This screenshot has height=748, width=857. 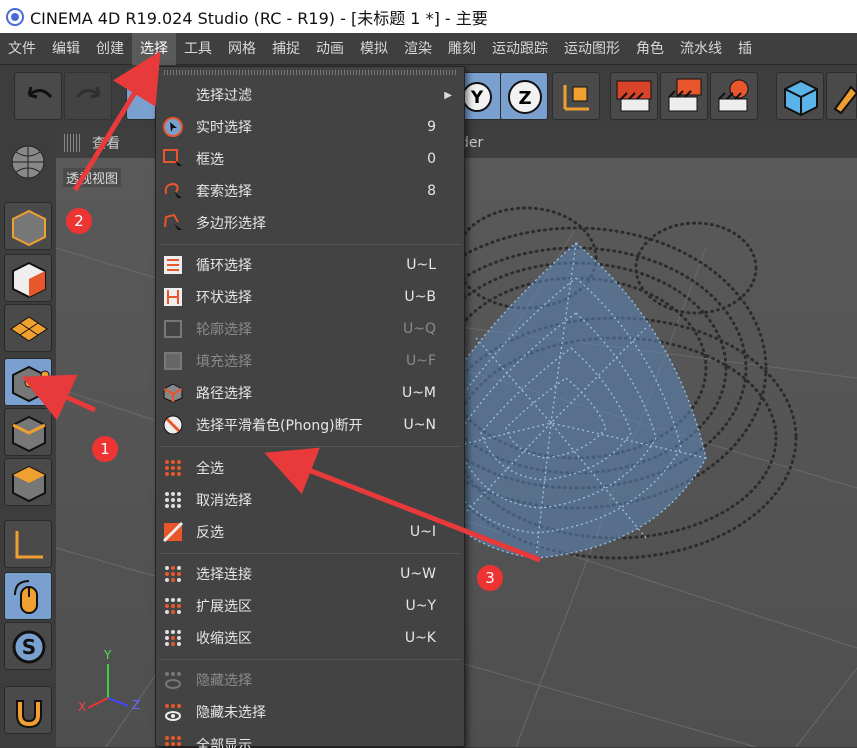 What do you see at coordinates (650, 49) in the screenshot?
I see `menu-character: 角色` at bounding box center [650, 49].